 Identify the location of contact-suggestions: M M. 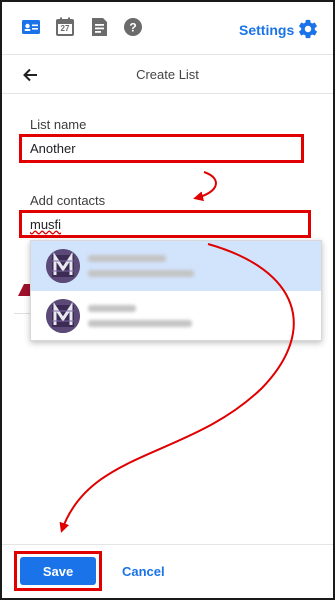
(176, 290).